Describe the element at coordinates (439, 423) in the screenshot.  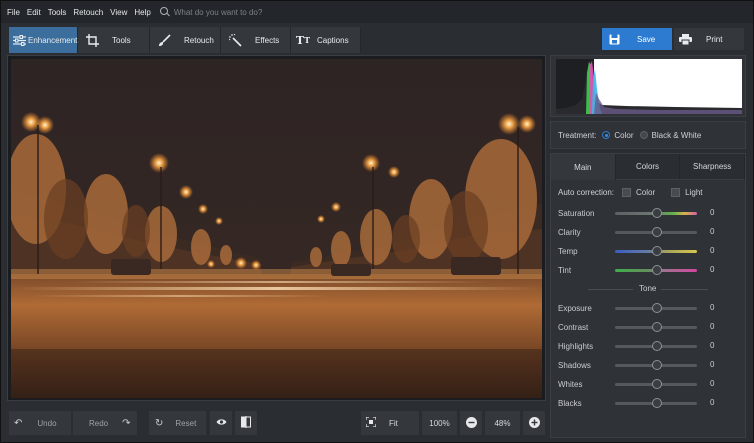
I see `zoom-100-button: 100%` at that location.